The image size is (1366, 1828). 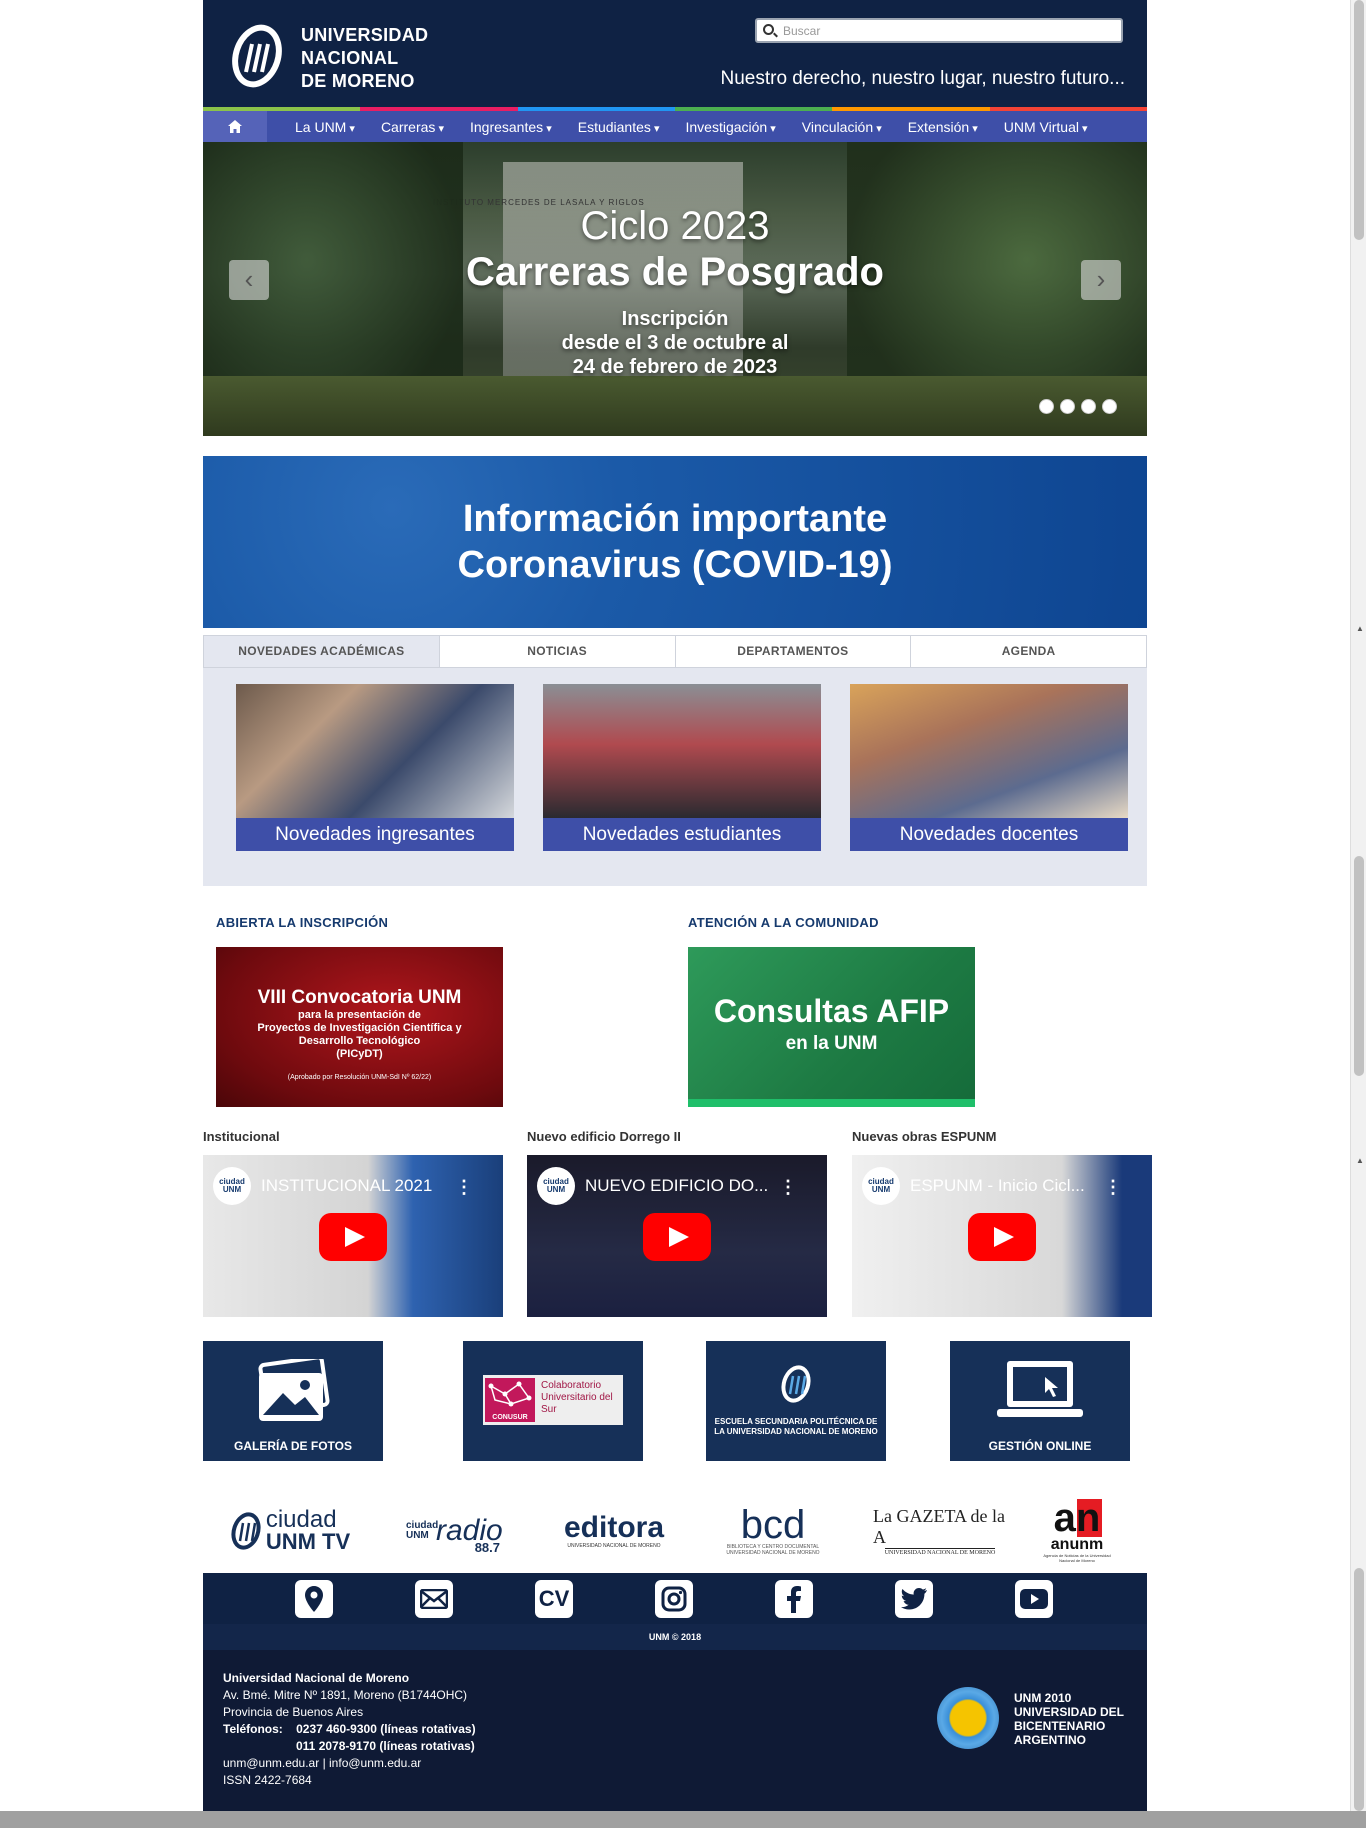 What do you see at coordinates (943, 127) in the screenshot?
I see `nav-item-extension: Extensión` at bounding box center [943, 127].